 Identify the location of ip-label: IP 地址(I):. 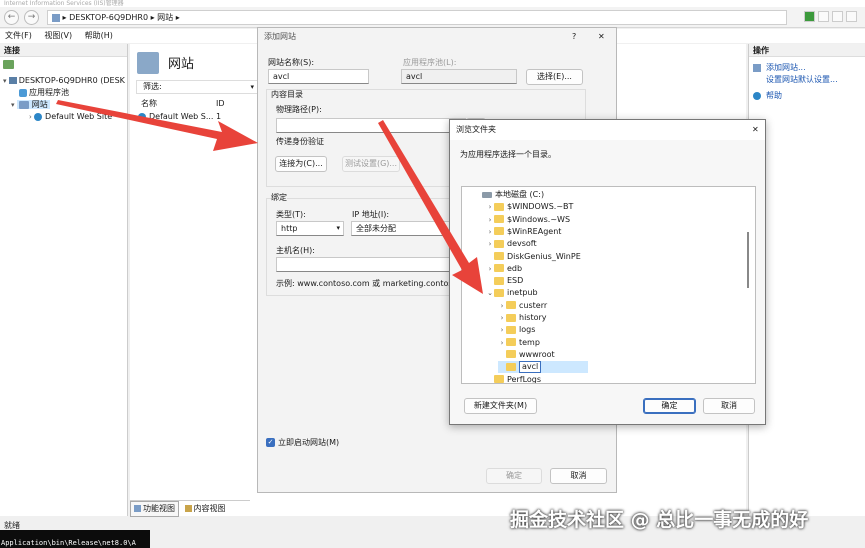
(371, 214).